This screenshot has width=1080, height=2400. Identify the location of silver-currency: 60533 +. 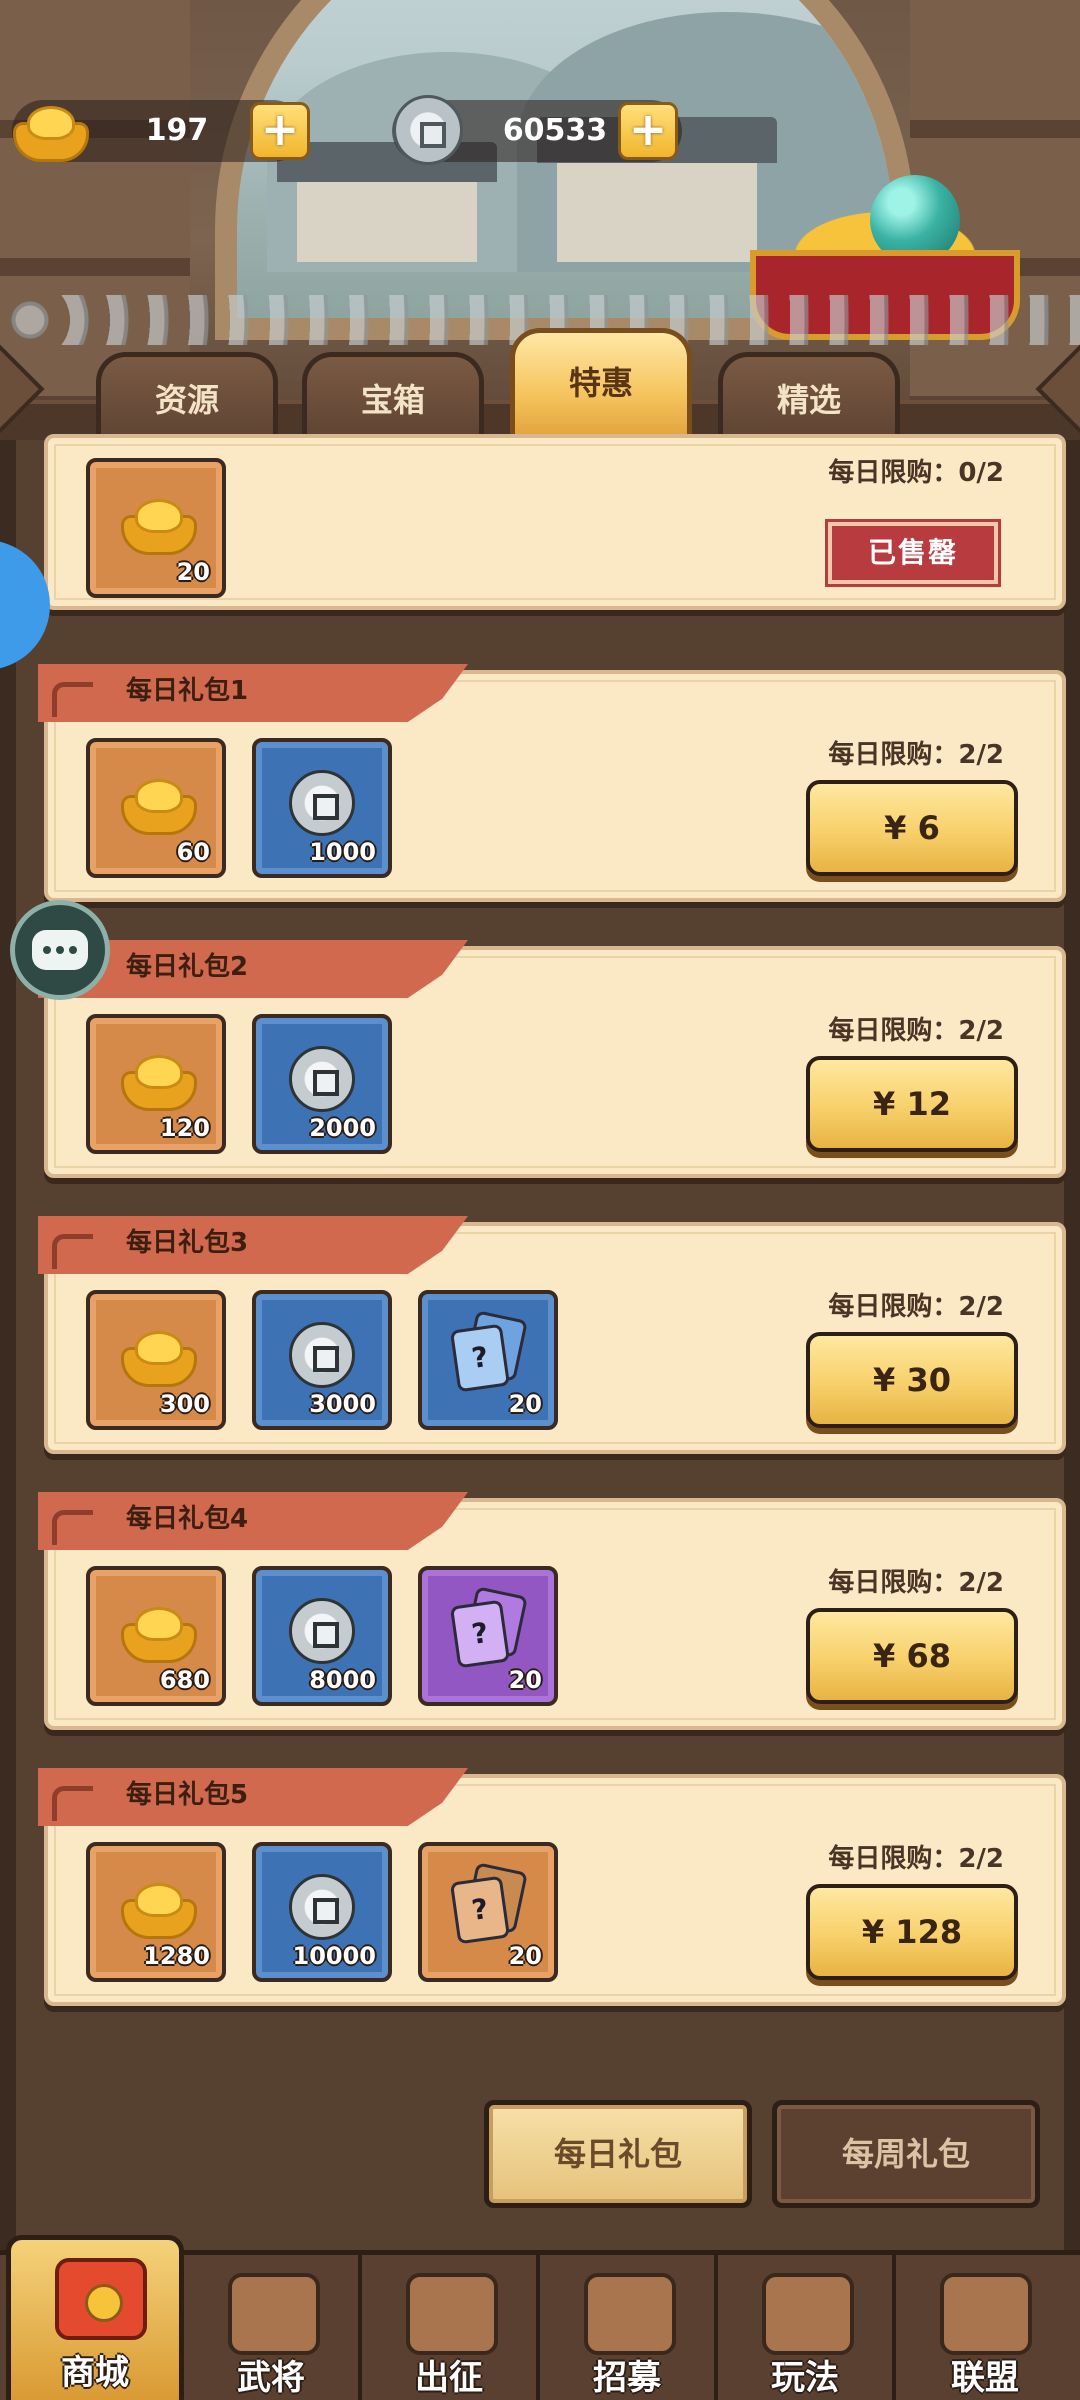
(537, 130).